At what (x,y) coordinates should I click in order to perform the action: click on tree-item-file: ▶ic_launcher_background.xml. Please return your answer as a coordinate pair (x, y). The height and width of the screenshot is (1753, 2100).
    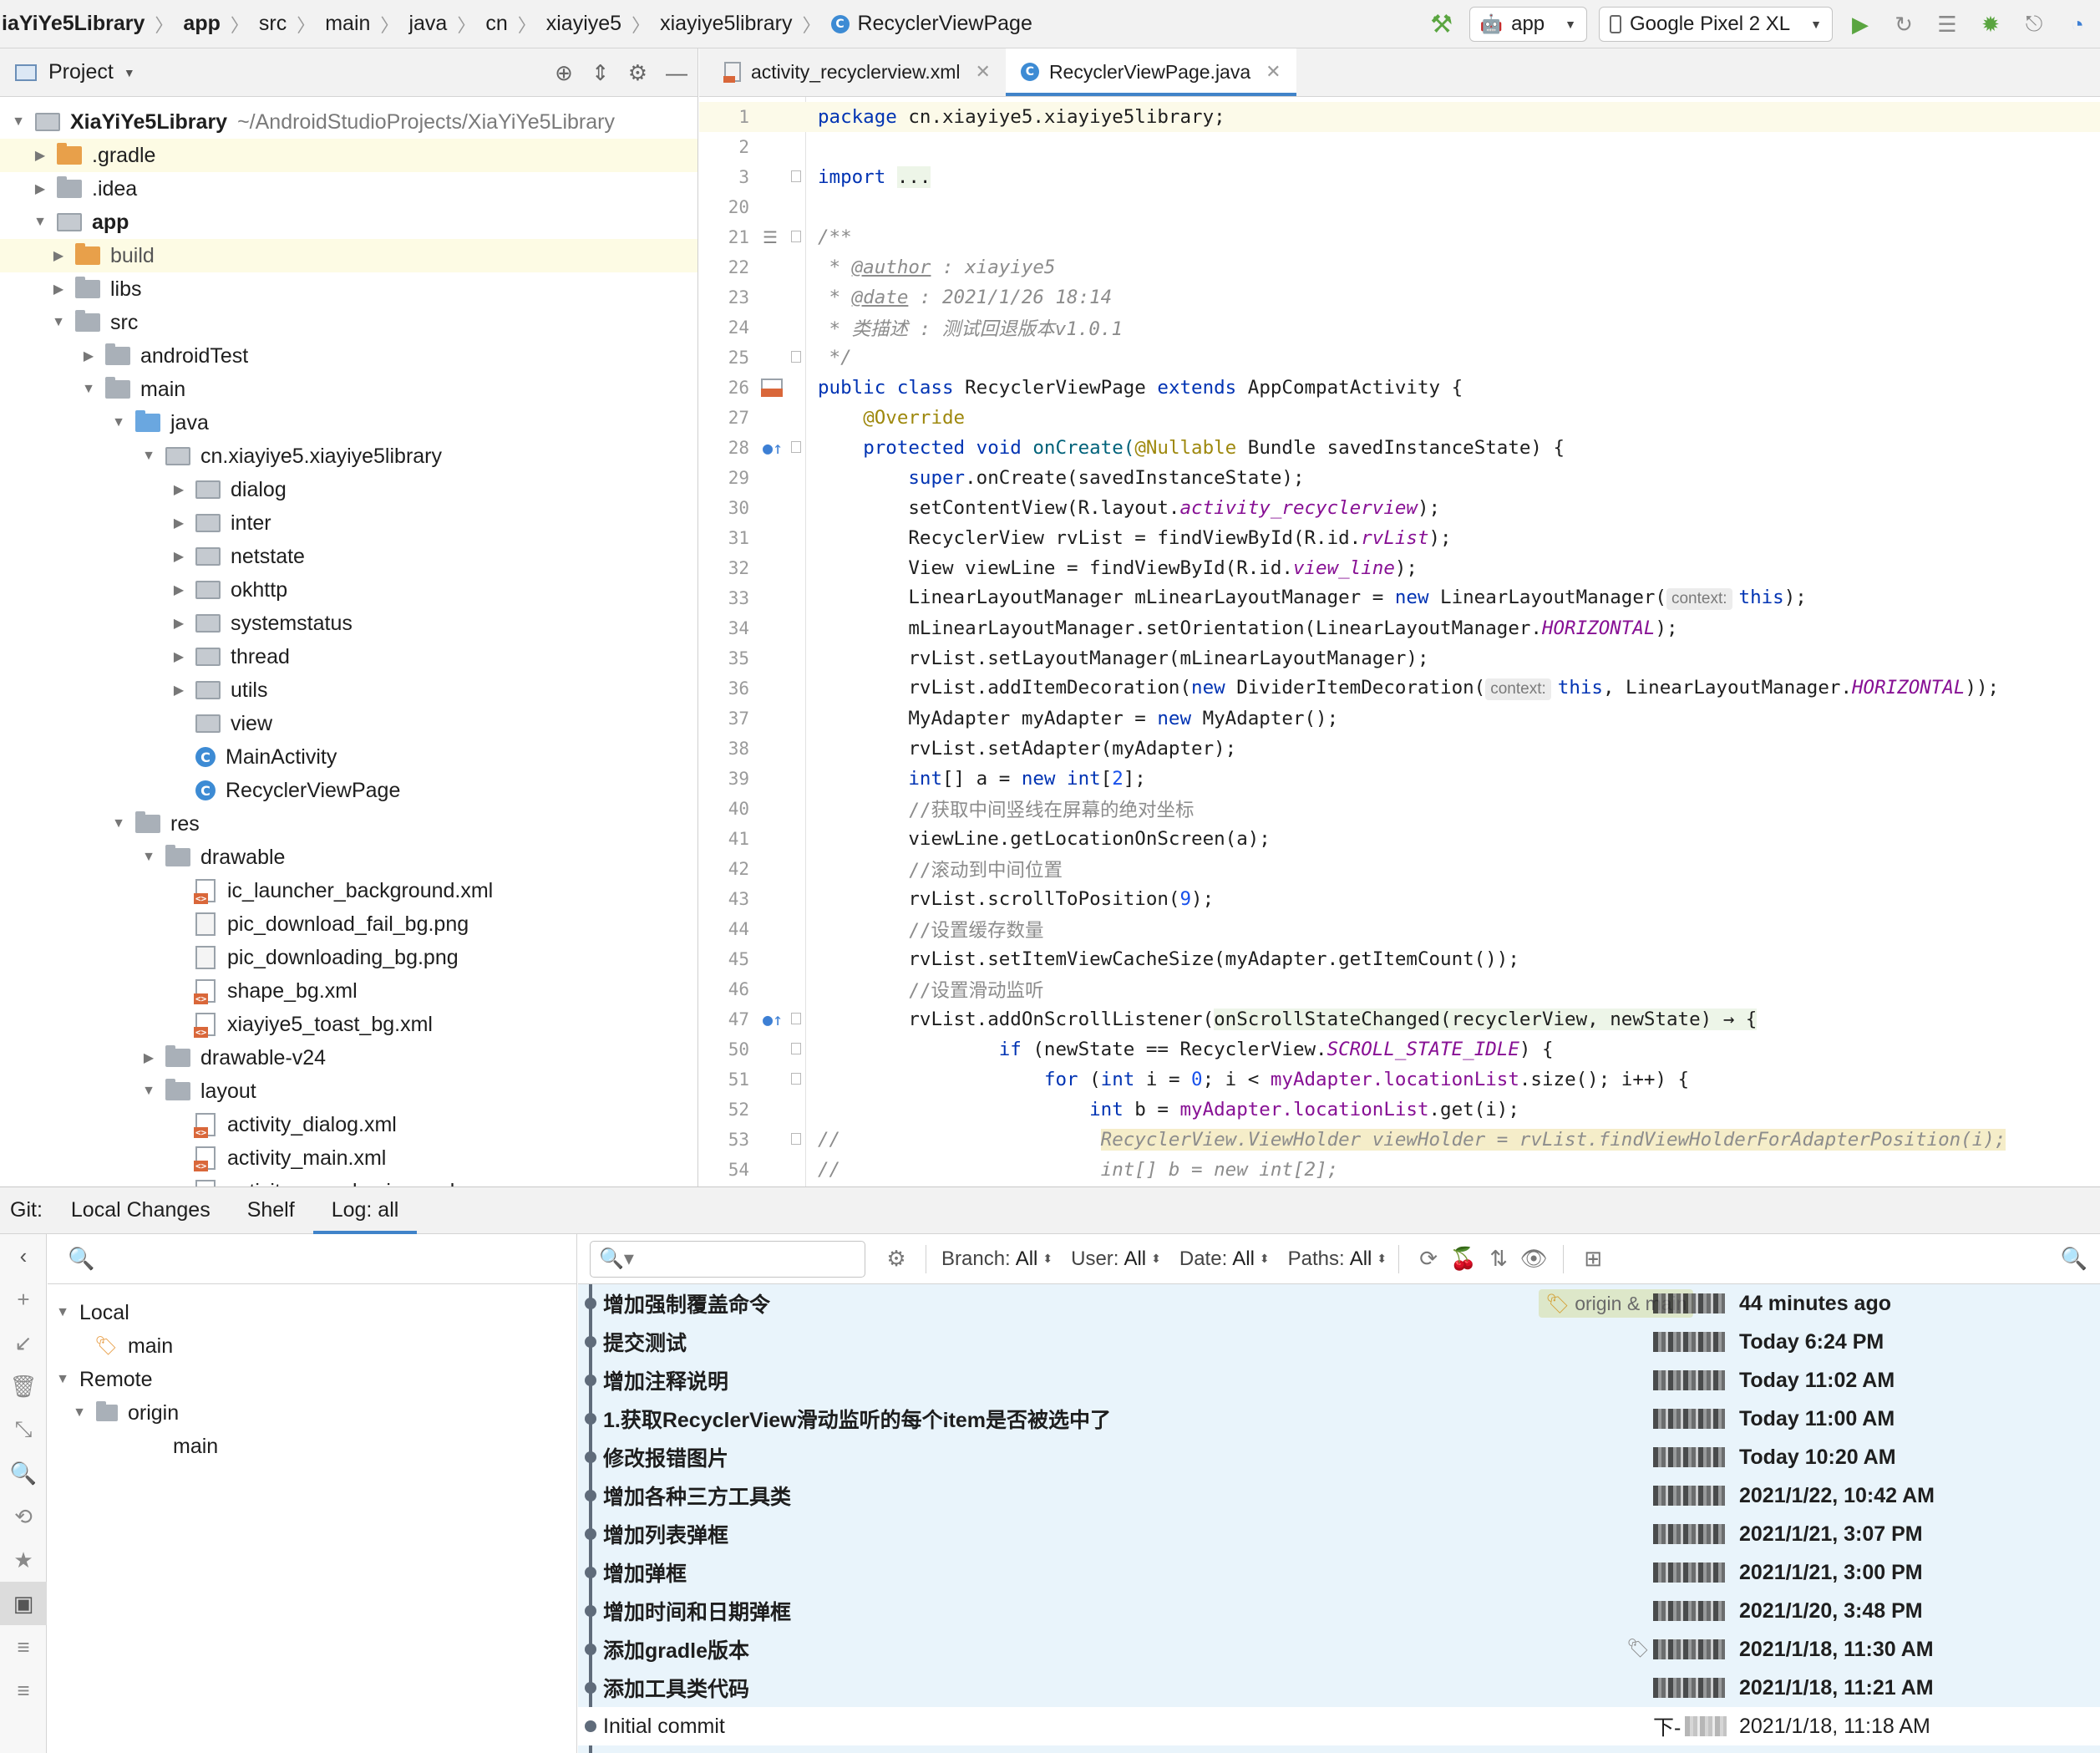
    Looking at the image, I should click on (348, 891).